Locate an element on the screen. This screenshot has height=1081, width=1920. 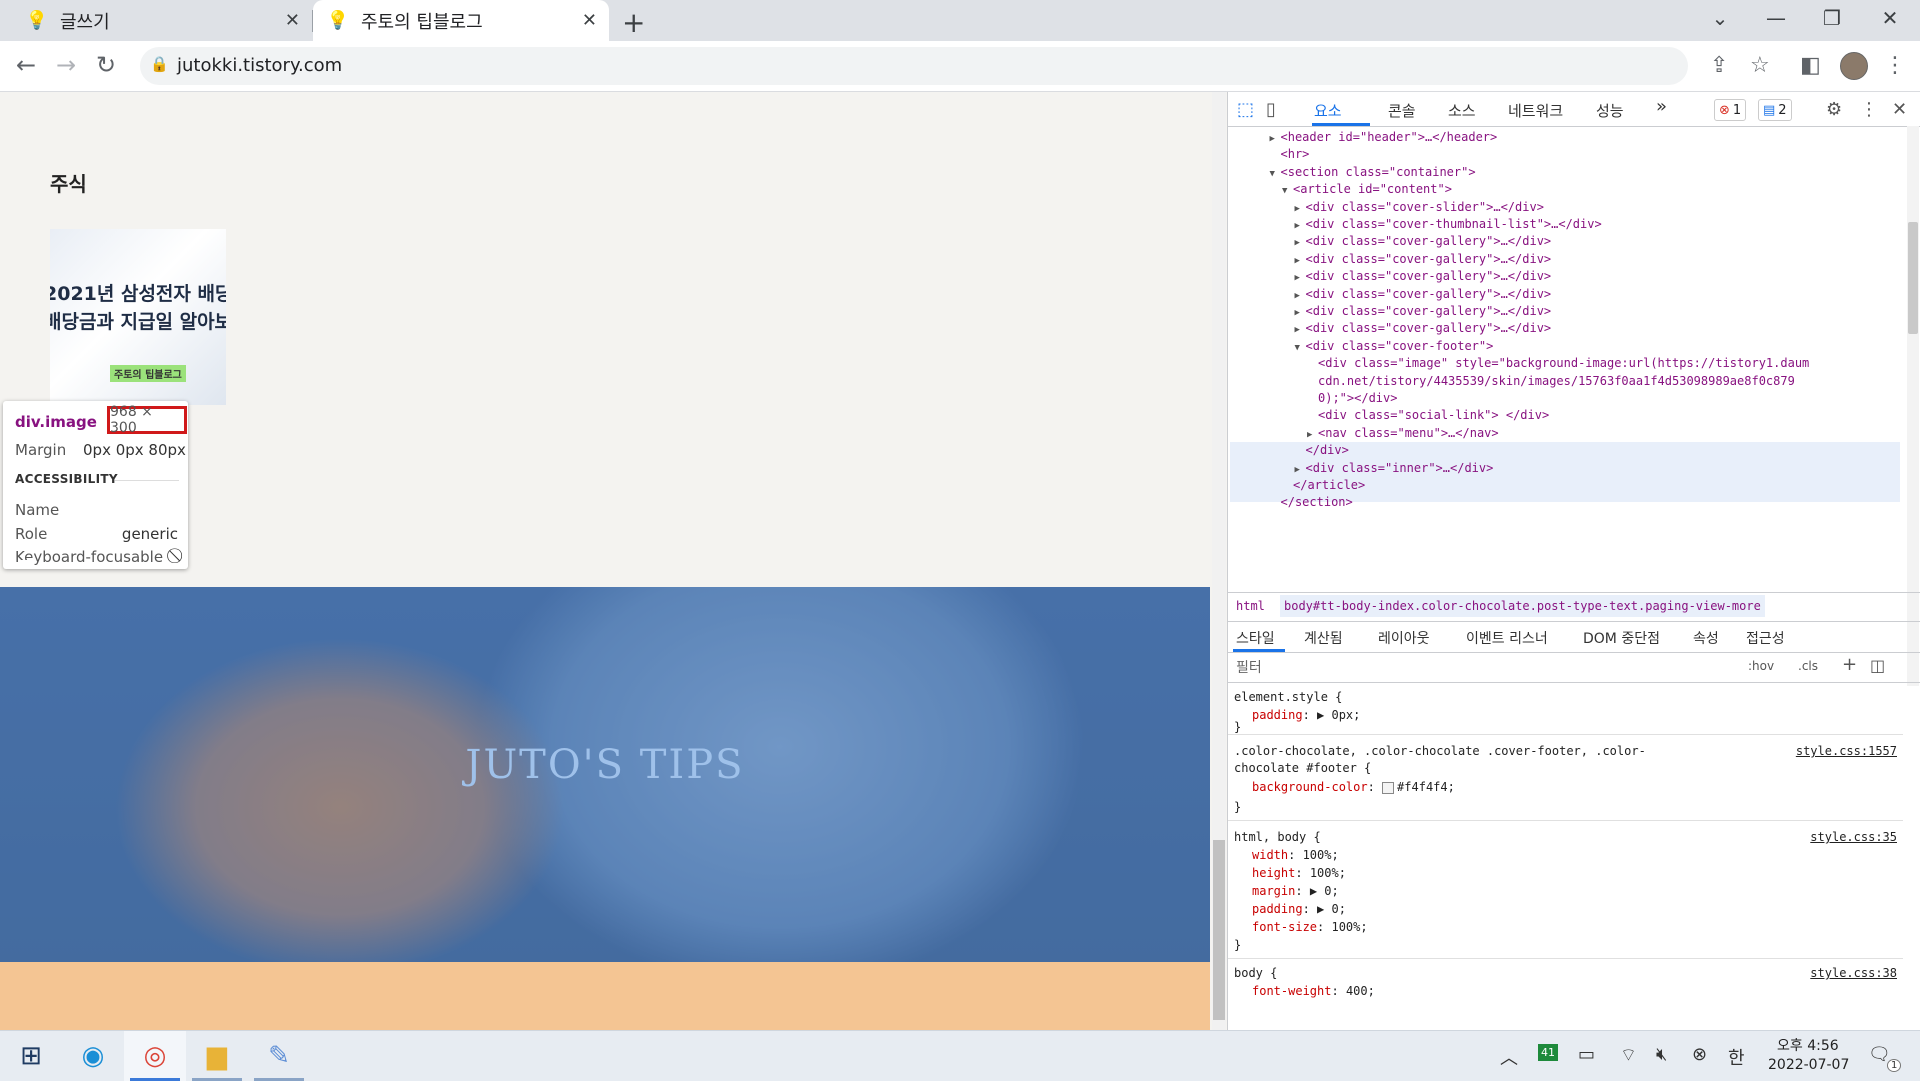
device-toolbar-icon: ▯ is located at coordinates (1271, 109).